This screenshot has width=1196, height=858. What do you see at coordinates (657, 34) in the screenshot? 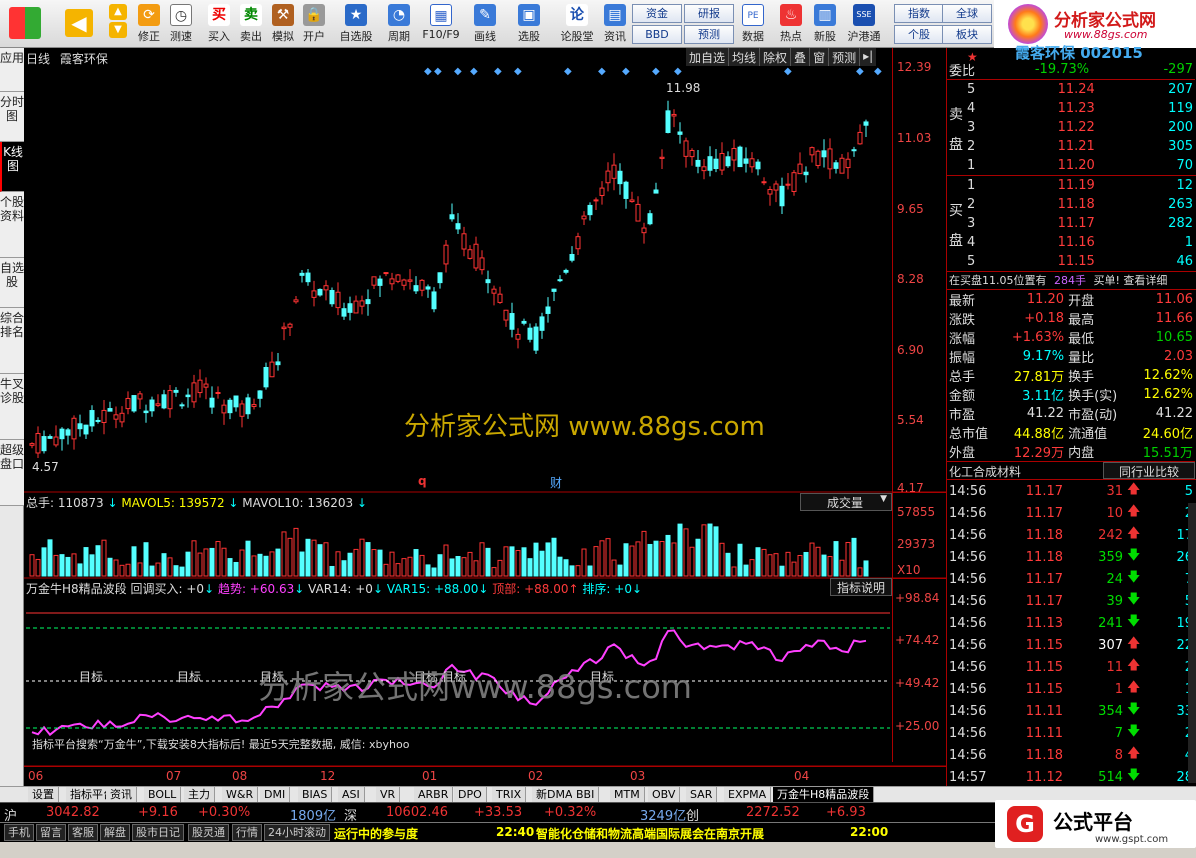
I see `small-button-1: BBD` at bounding box center [657, 34].